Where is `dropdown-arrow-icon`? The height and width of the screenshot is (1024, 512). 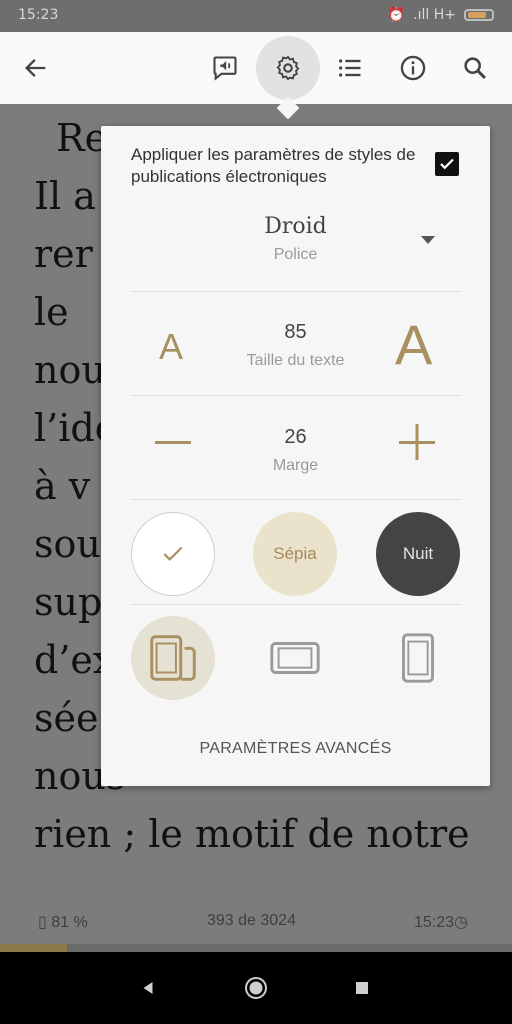
dropdown-arrow-icon is located at coordinates (428, 240).